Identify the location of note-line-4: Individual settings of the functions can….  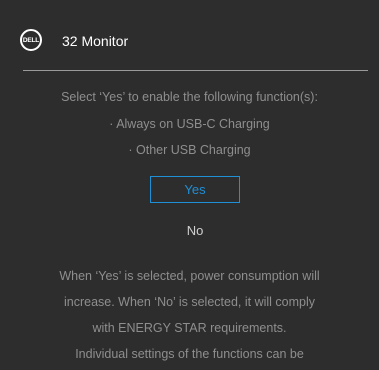
(189, 354).